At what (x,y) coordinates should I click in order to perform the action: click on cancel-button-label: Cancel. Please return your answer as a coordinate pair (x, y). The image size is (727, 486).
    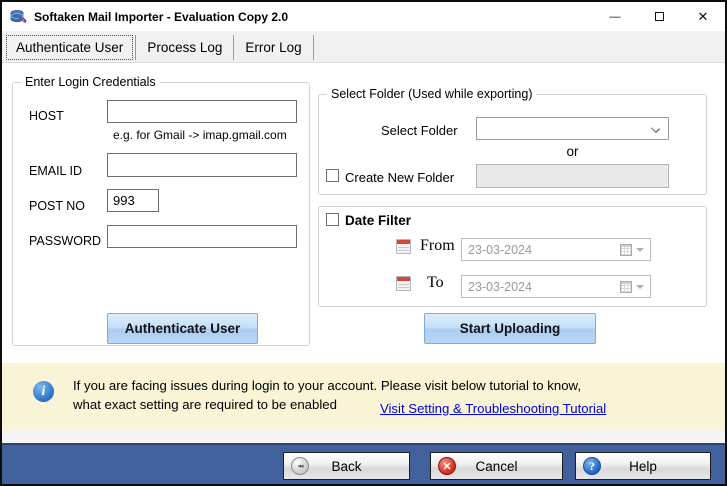
    Looking at the image, I should click on (496, 466).